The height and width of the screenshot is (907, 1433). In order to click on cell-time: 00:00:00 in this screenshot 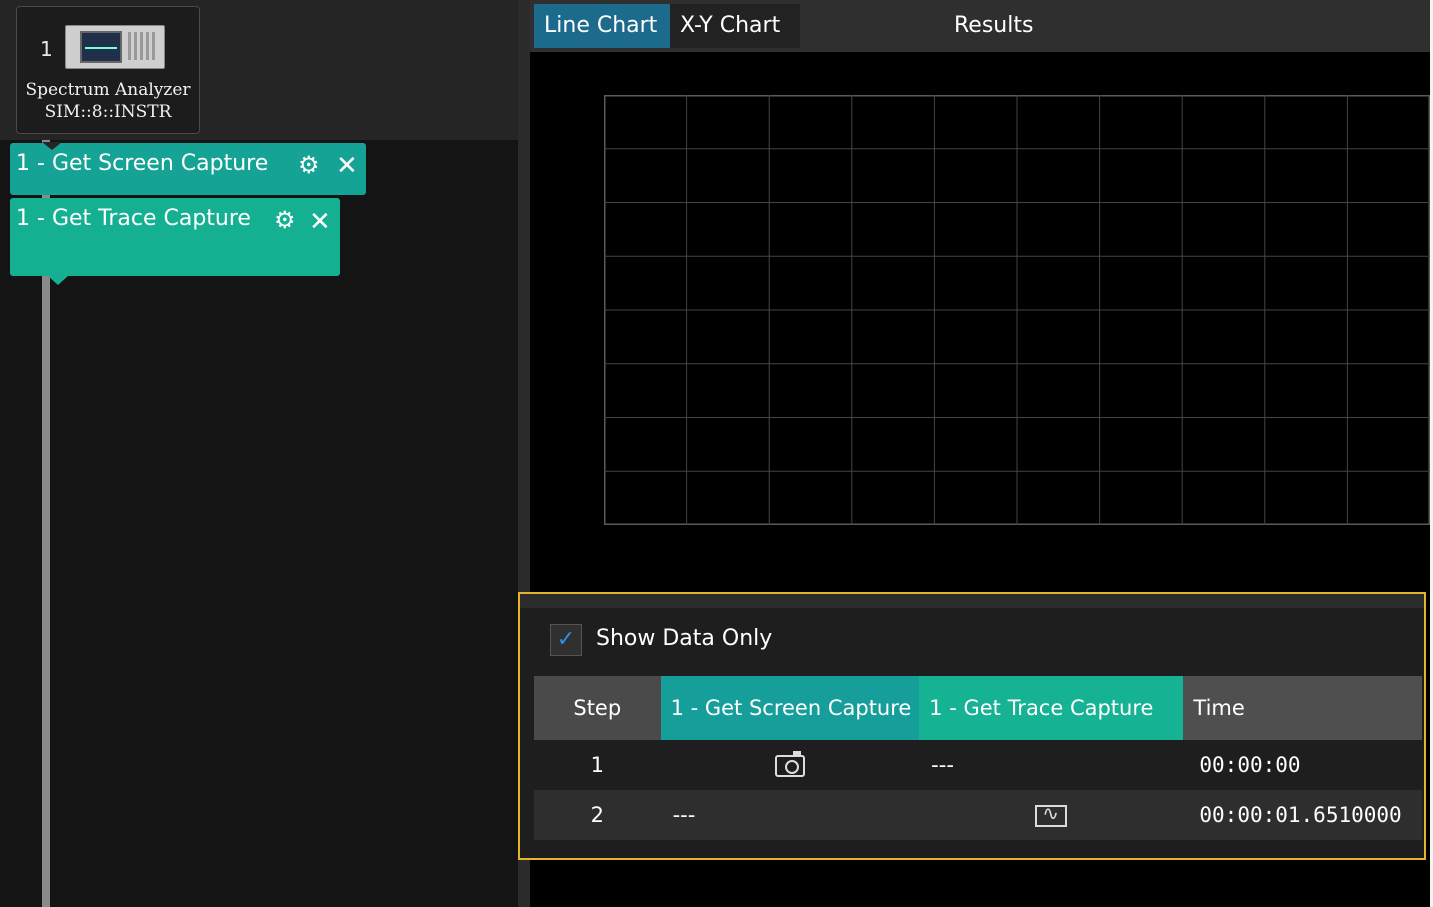, I will do `click(1302, 765)`.